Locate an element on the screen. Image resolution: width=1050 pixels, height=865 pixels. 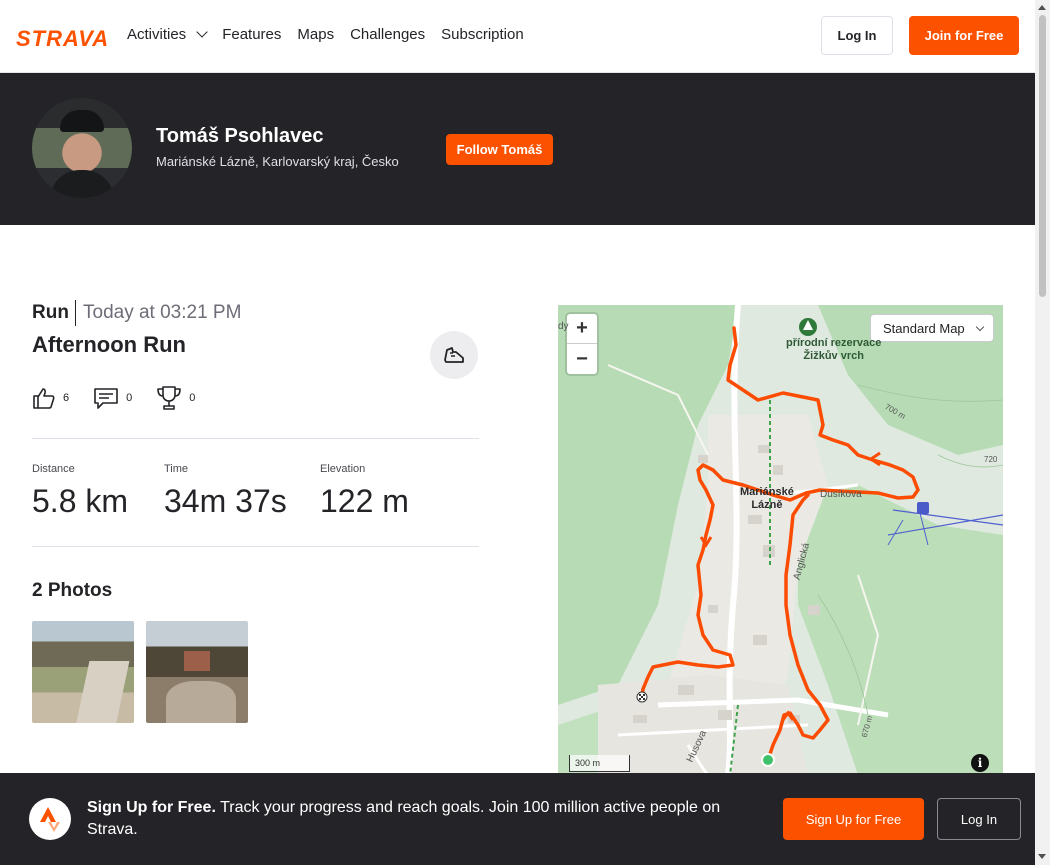
nav-activities: Activities is located at coordinates (167, 34).